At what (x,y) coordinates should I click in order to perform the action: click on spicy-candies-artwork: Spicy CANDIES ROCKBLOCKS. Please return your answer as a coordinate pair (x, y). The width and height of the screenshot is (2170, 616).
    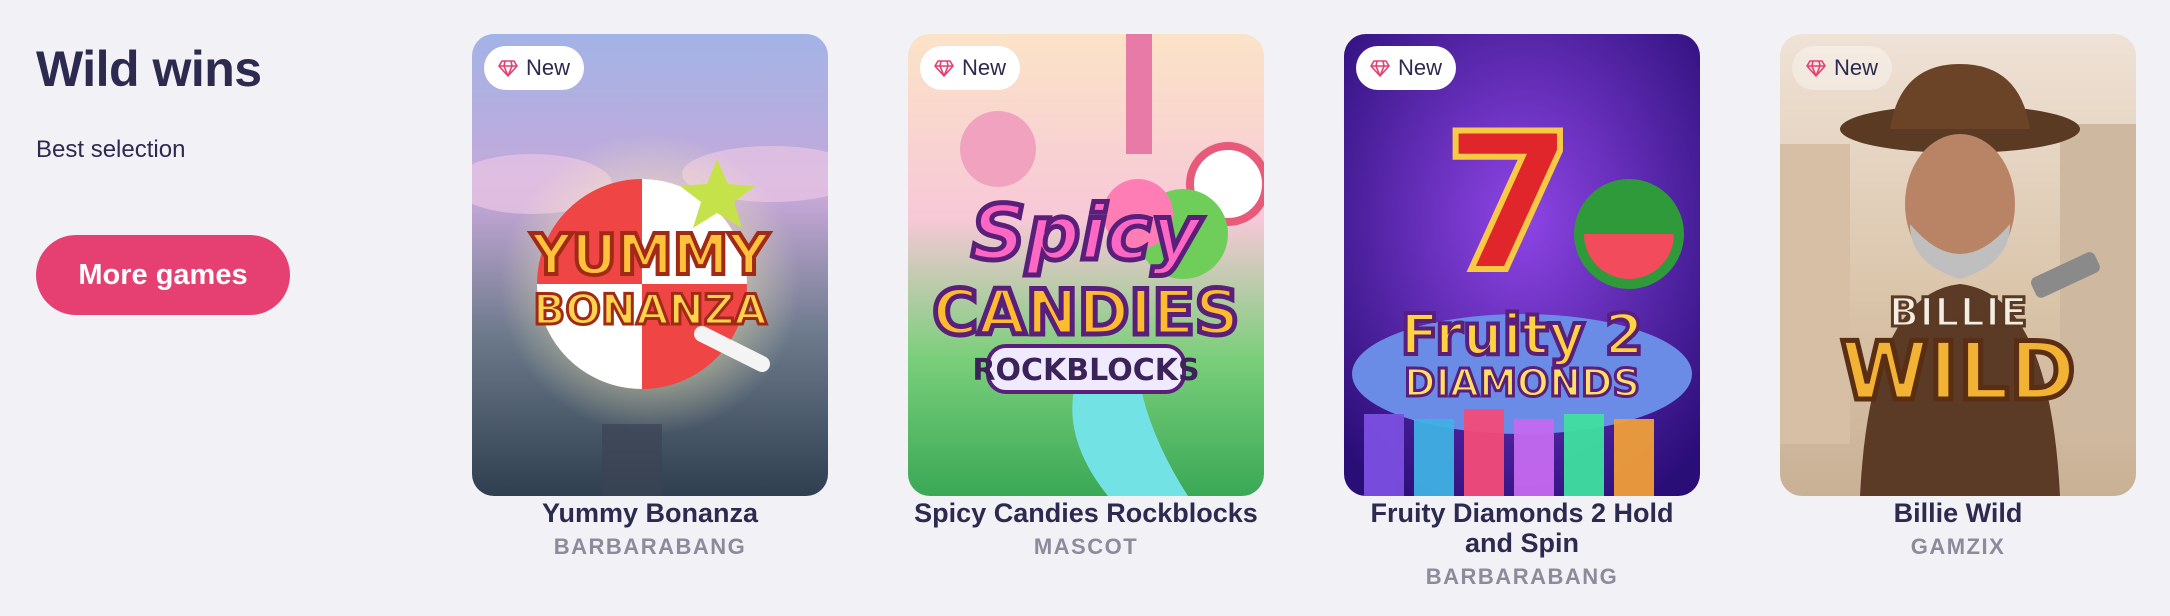
    Looking at the image, I should click on (1086, 265).